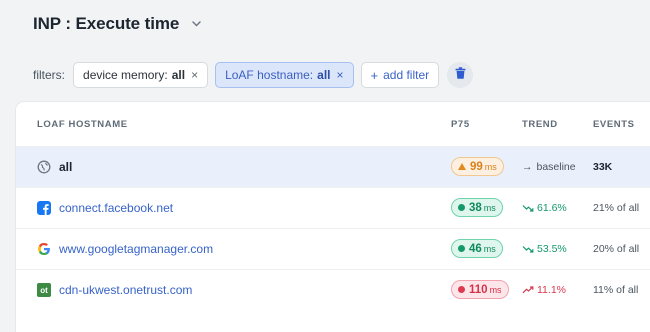  What do you see at coordinates (333, 124) in the screenshot?
I see `table-header: LOAF HOSTNAME P75 TREND EVENTS` at bounding box center [333, 124].